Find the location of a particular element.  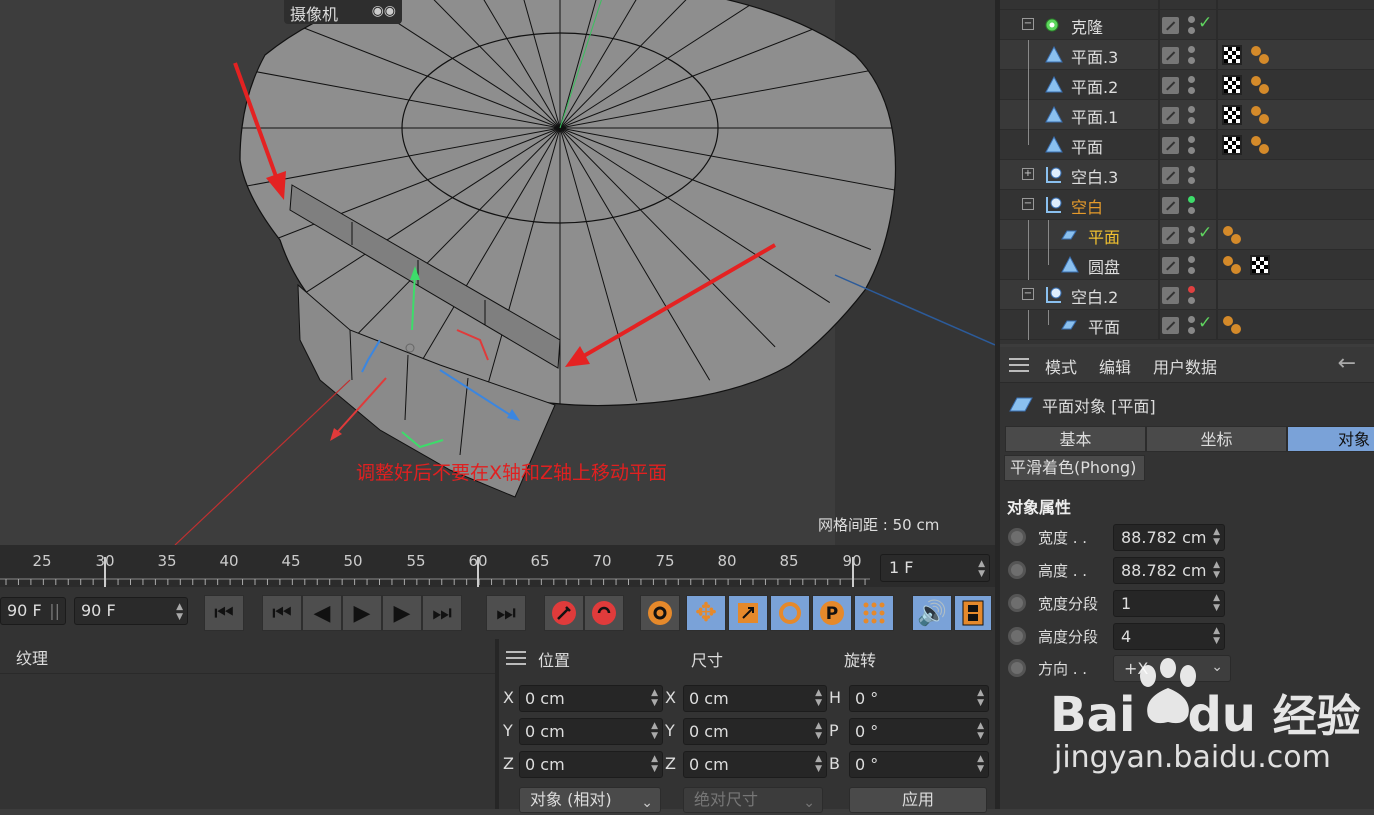

object-row: − 空白.2 is located at coordinates (1187, 295).